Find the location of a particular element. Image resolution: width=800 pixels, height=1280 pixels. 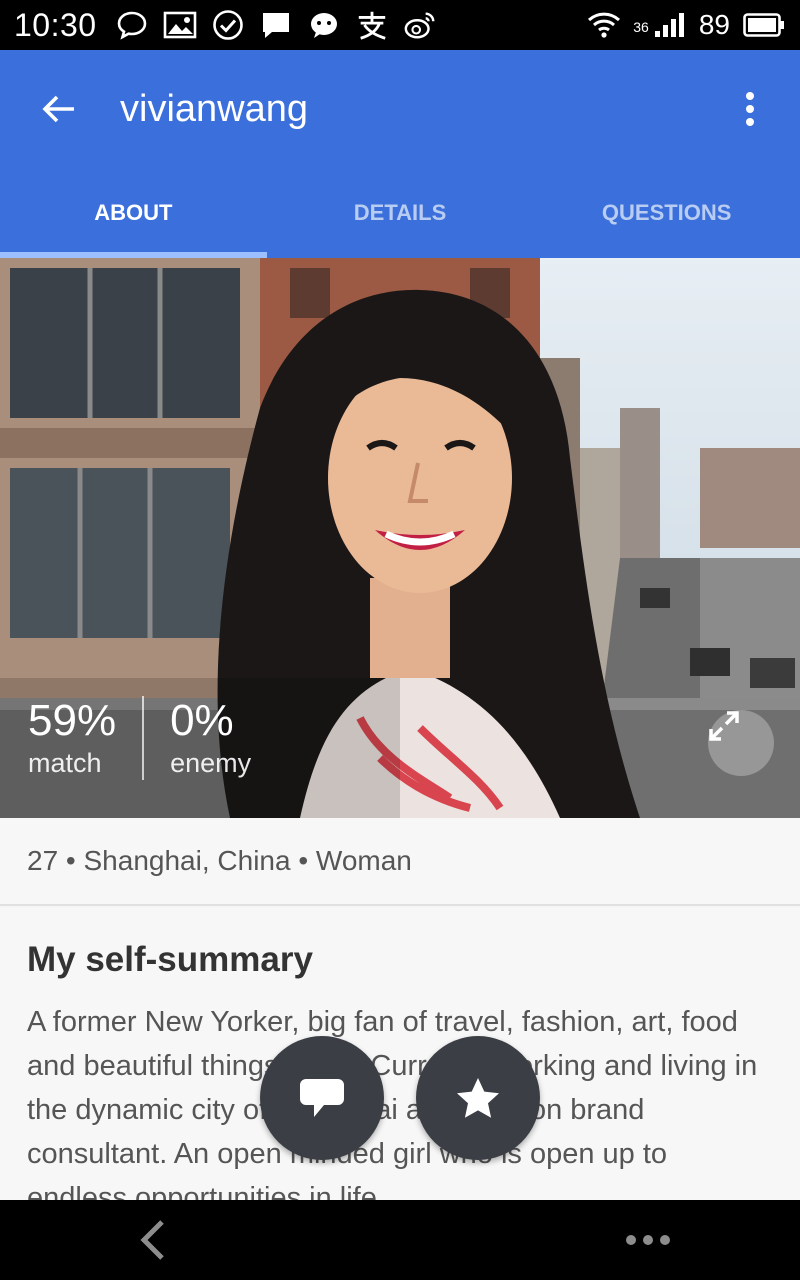

status-bar: 10:30 36 89 is located at coordinates (400, 25).